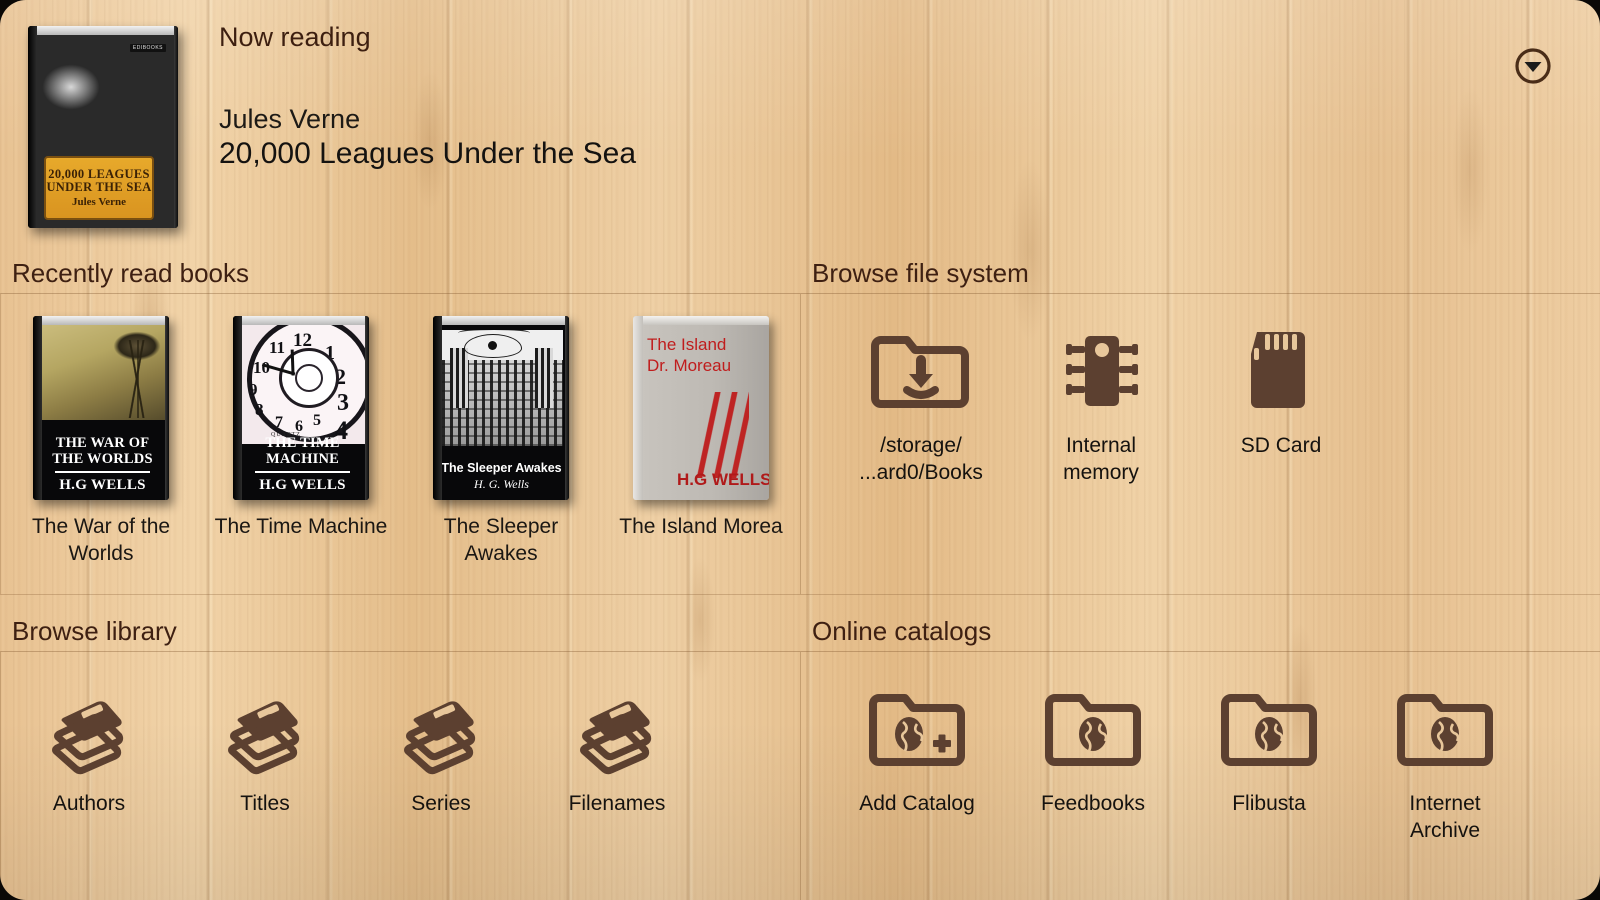 Image resolution: width=1600 pixels, height=900 pixels. What do you see at coordinates (921, 372) in the screenshot?
I see `folder-download-icon` at bounding box center [921, 372].